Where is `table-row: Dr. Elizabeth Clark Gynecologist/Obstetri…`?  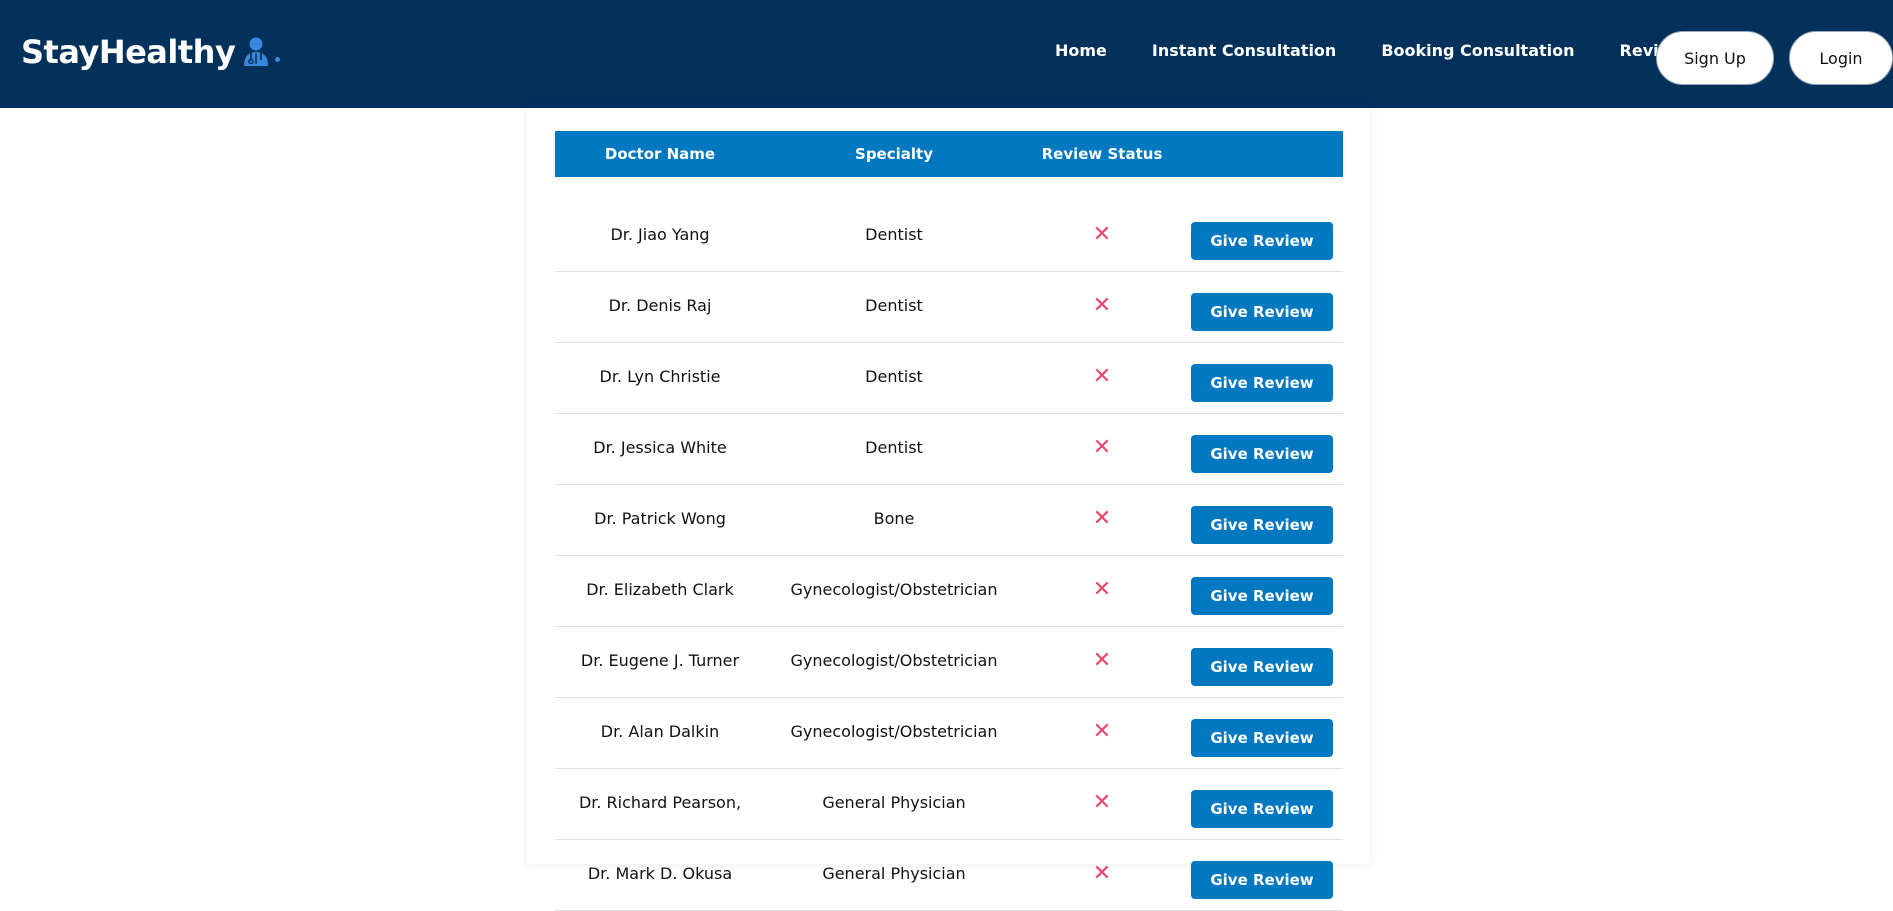
table-row: Dr. Elizabeth Clark Gynecologist/Obstetri… is located at coordinates (949, 591).